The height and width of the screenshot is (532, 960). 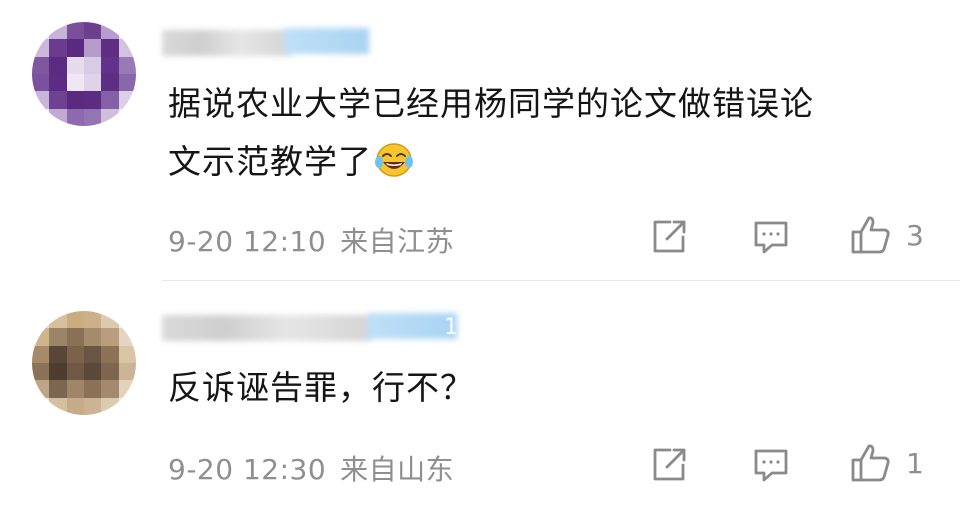 I want to click on comment-timestamp: 9-20 12:10, so click(x=247, y=241).